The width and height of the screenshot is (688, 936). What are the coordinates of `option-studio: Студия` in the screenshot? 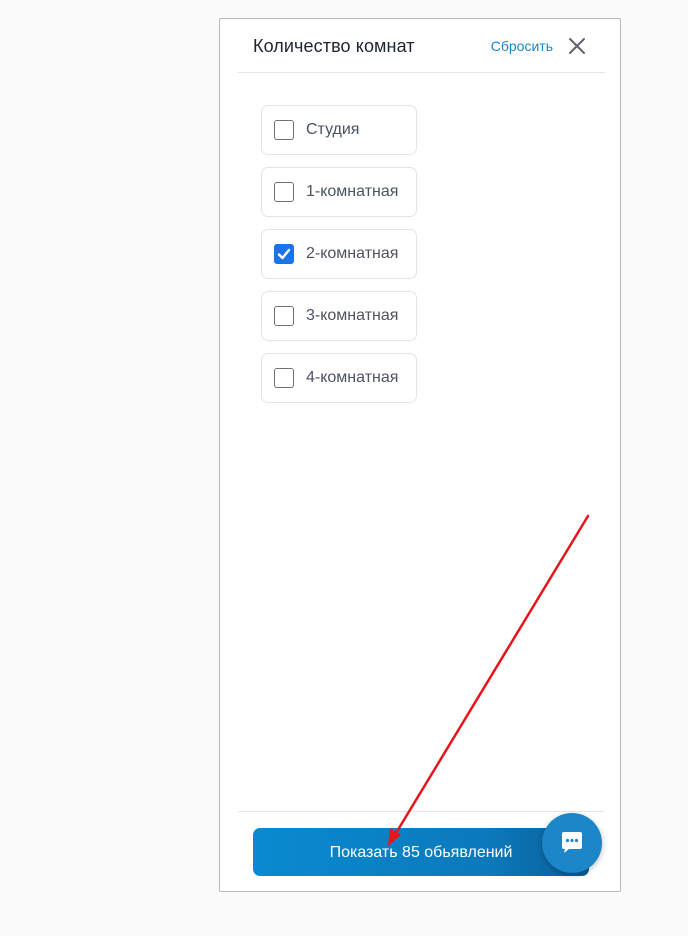 It's located at (339, 130).